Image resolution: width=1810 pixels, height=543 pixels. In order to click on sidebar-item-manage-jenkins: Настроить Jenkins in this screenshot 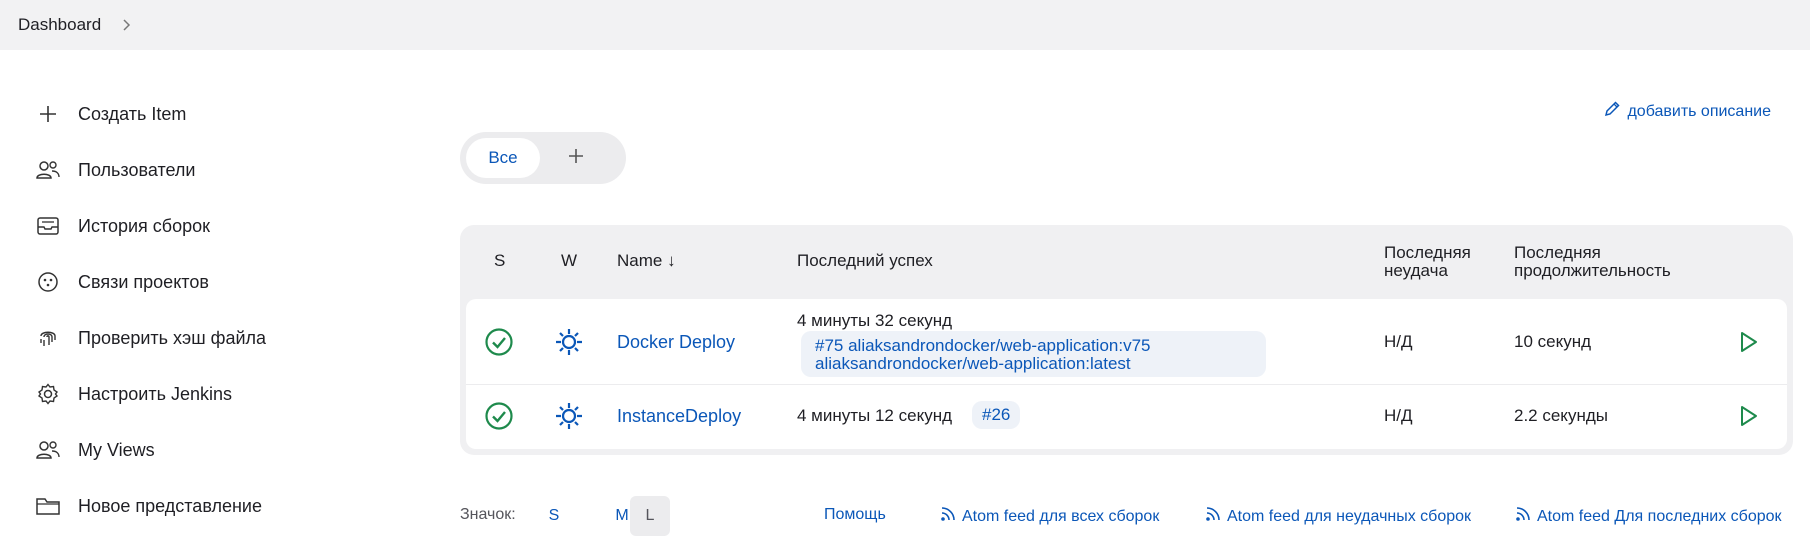, I will do `click(224, 394)`.